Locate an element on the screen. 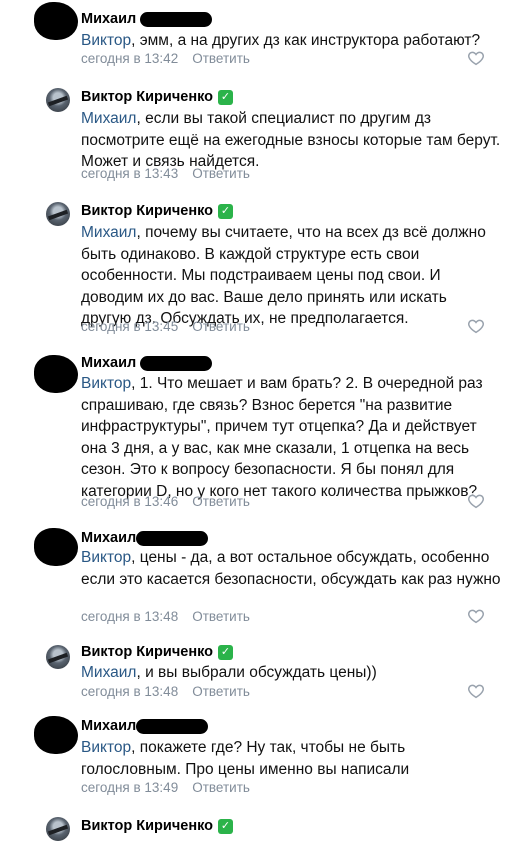 This screenshot has height=845, width=516. comment-meta: сегодня в 13:46 Ответить is located at coordinates (165, 501).